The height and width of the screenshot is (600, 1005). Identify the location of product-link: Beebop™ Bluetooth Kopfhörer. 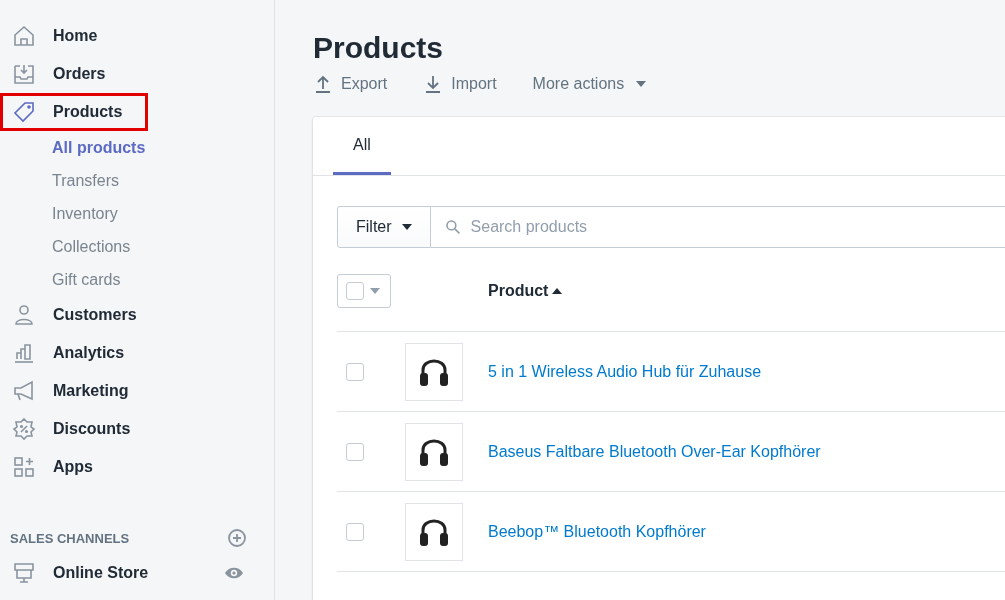
(597, 531).